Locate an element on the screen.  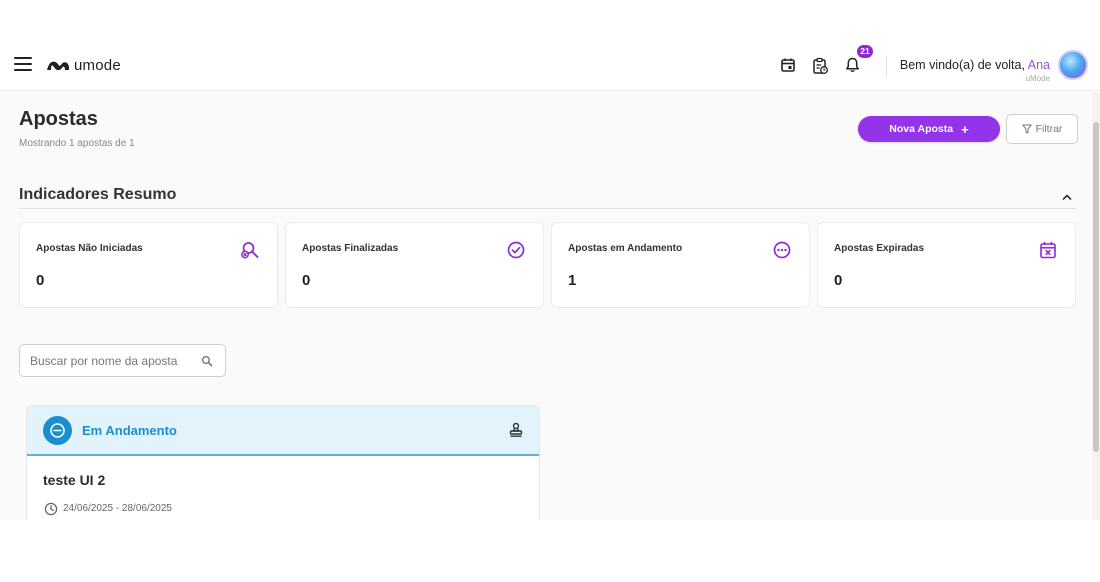
clipboard-clock-icon is located at coordinates (820, 65).